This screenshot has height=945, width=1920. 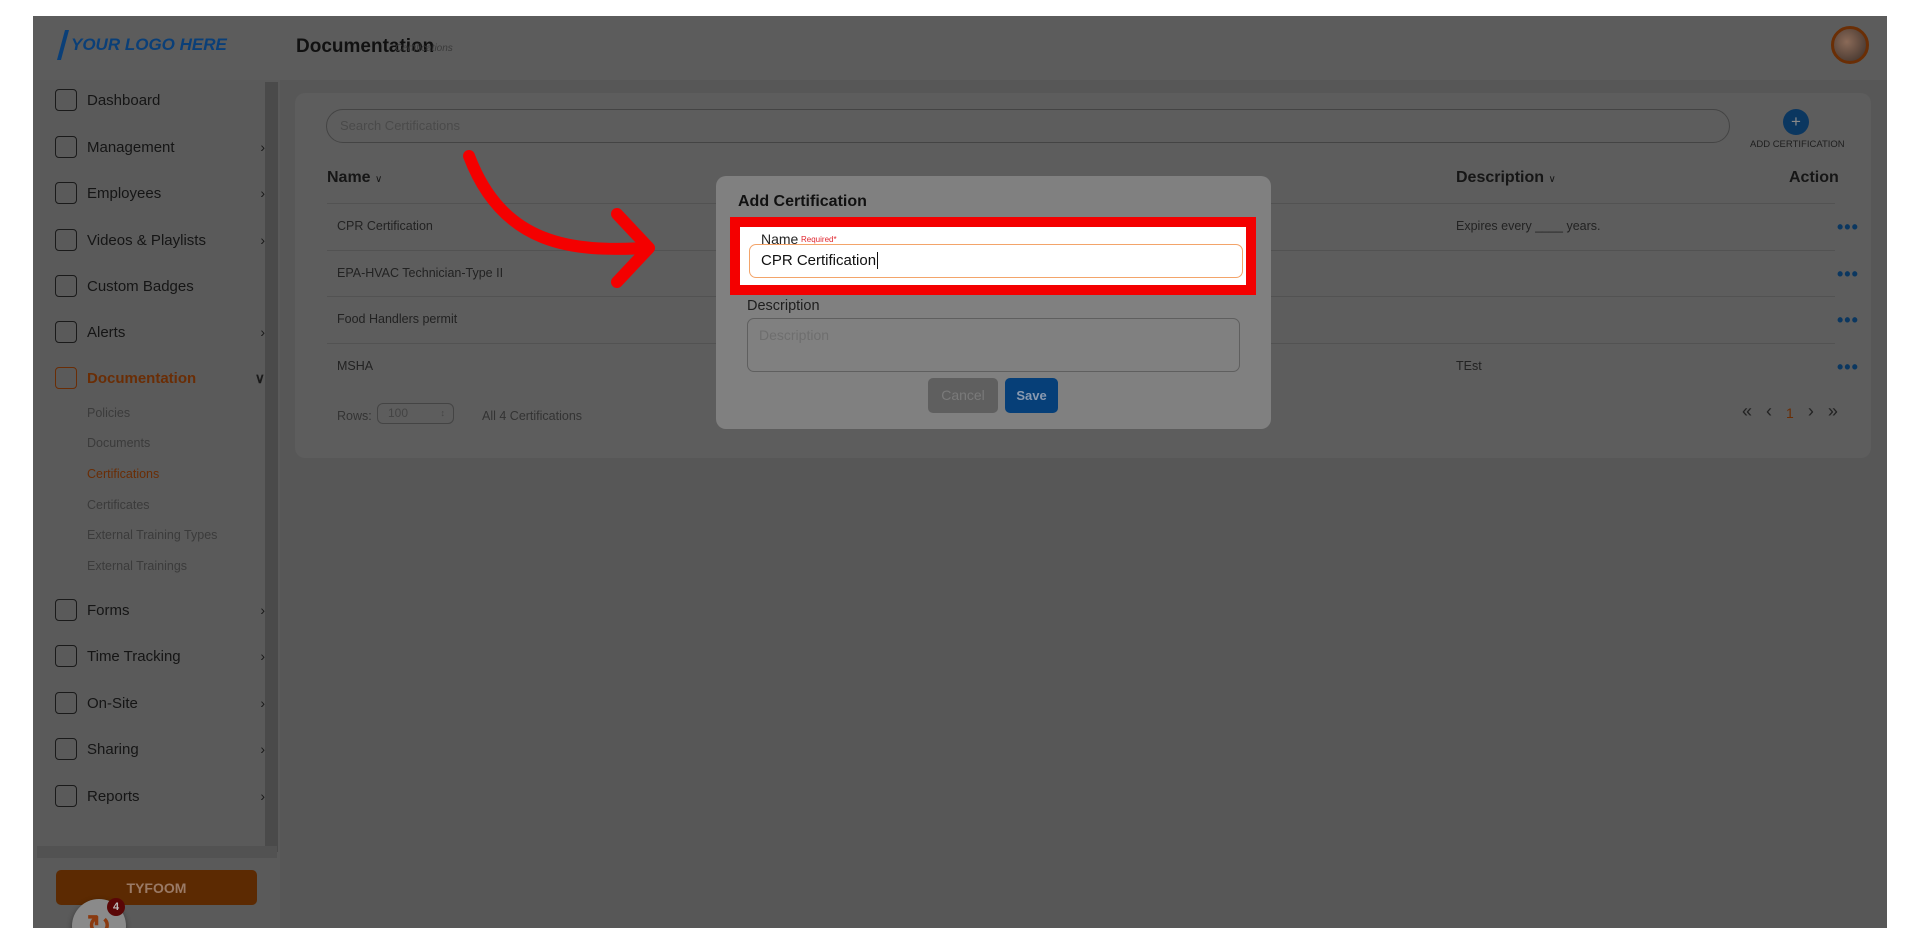 I want to click on save-button: Save, so click(x=1031, y=395).